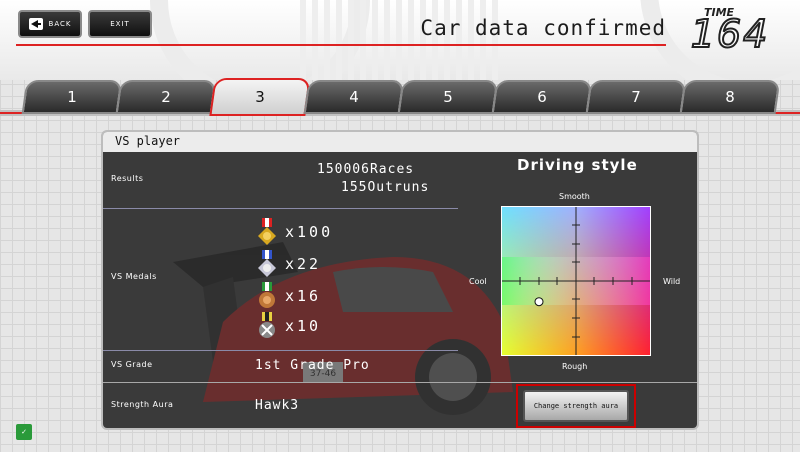  I want to click on tab-6: 6, so click(542, 97).